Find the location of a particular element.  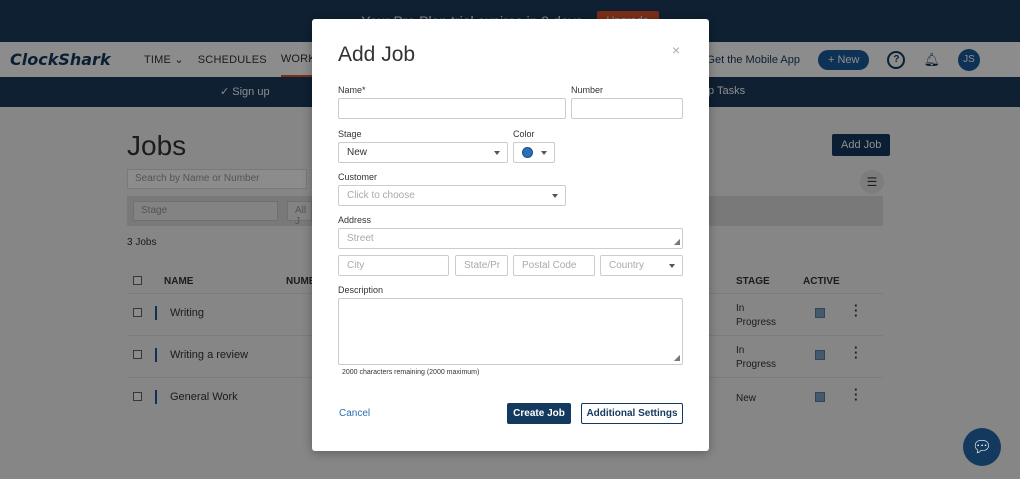

stage-label: Stage is located at coordinates (350, 134).